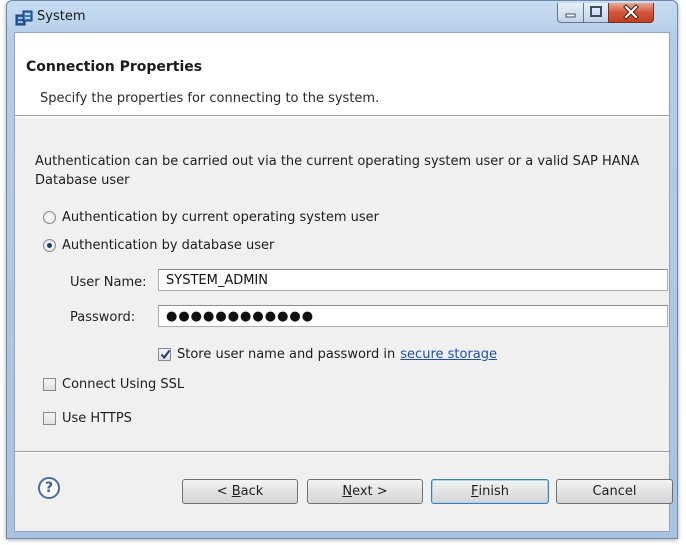  What do you see at coordinates (236, 491) in the screenshot?
I see `back-button-accel: B` at bounding box center [236, 491].